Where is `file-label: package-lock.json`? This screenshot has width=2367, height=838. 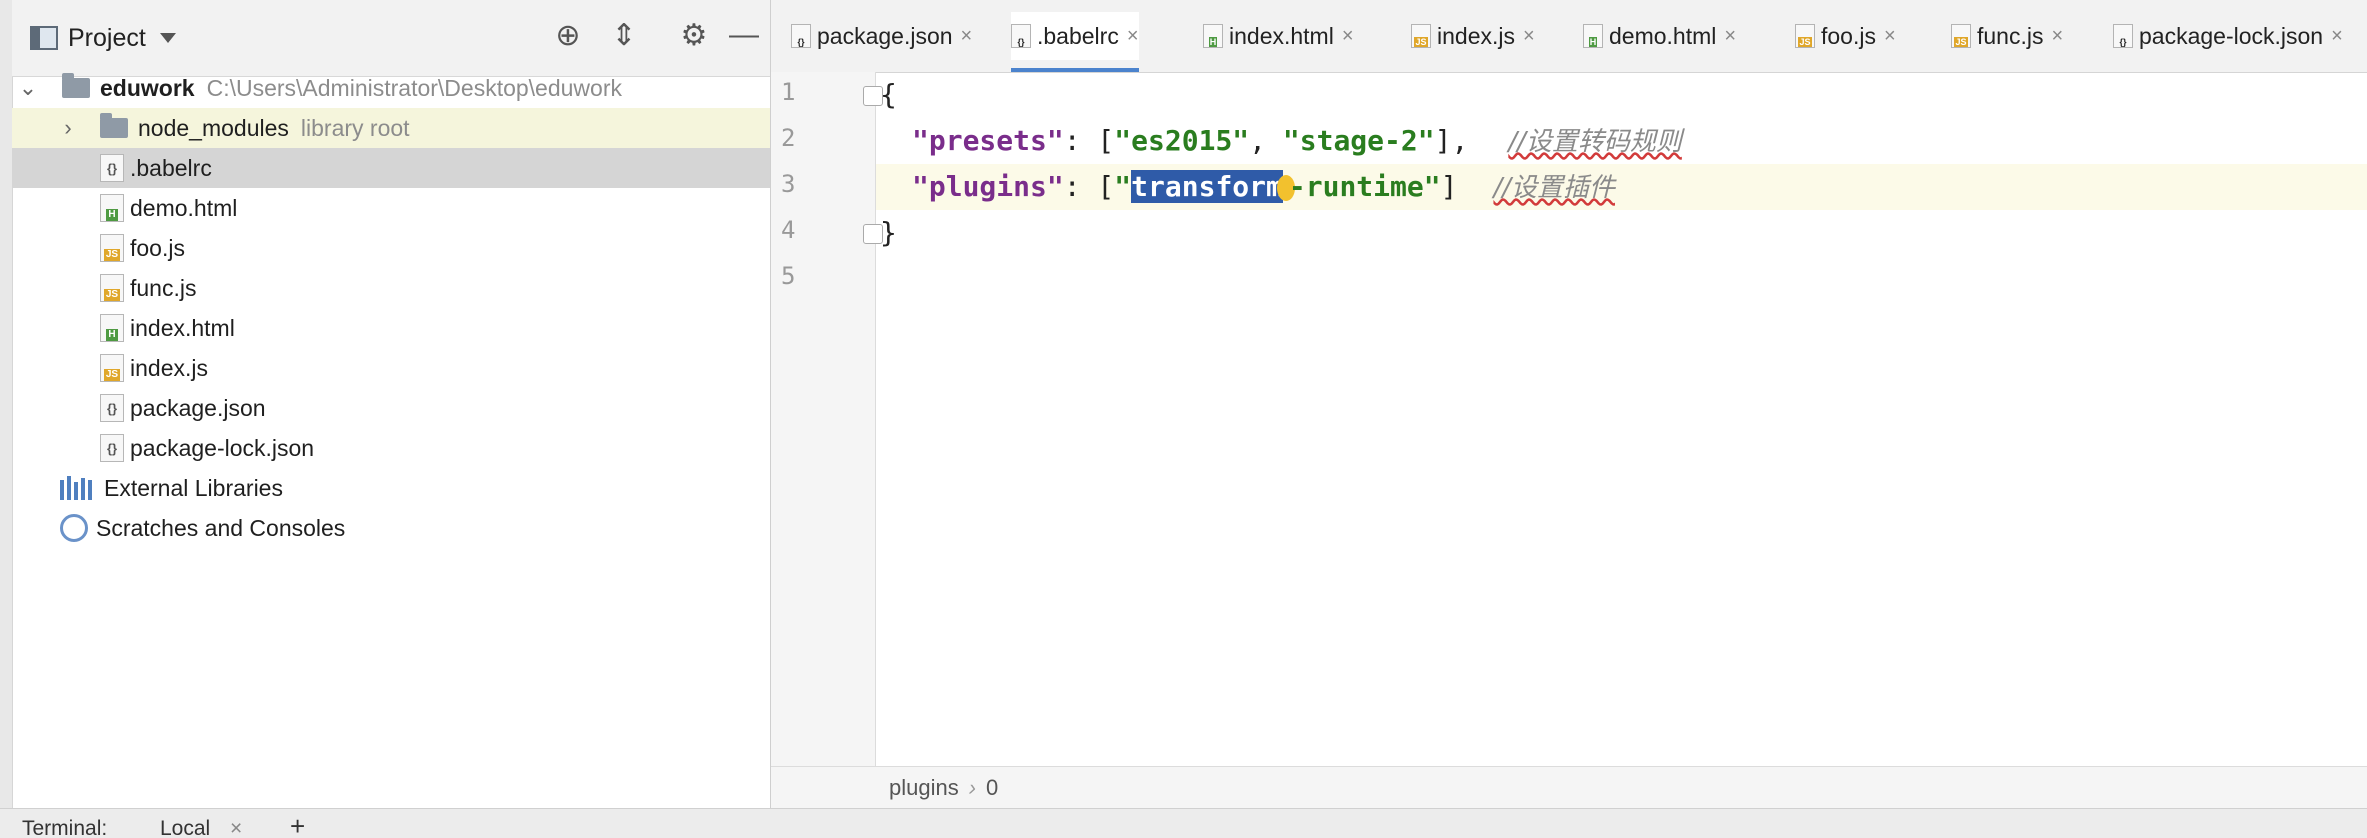
file-label: package-lock.json is located at coordinates (222, 447).